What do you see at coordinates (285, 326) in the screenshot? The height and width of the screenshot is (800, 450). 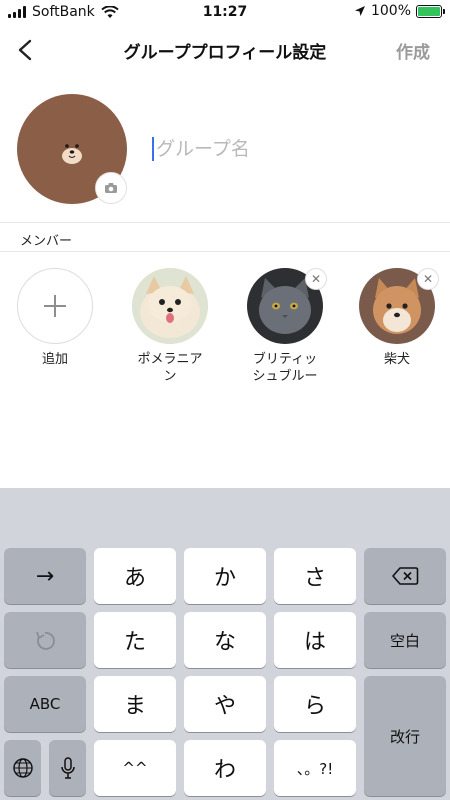 I see `member-item: ✕ ブリティッシュブルー` at bounding box center [285, 326].